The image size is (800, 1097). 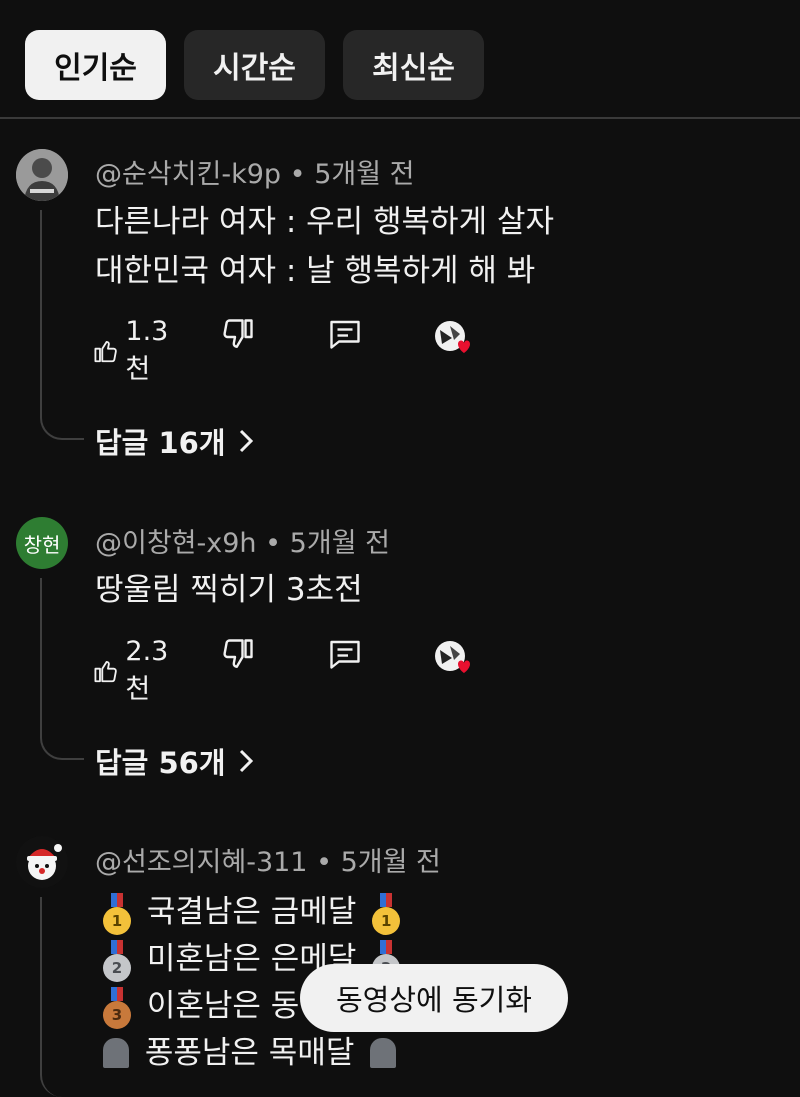 I want to click on comment-text-line: 1 국결남은 금메달 1, so click(x=251, y=910).